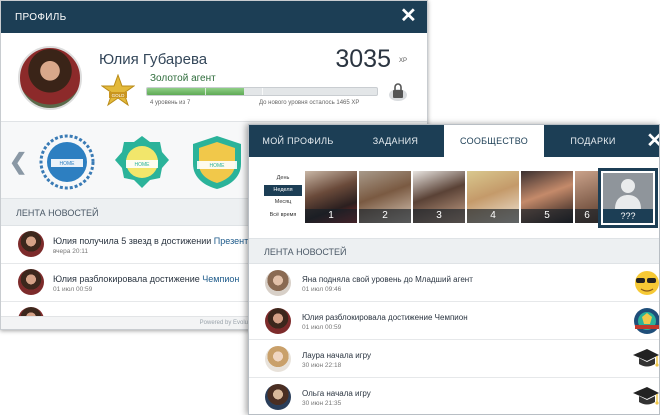 This screenshot has width=660, height=415. I want to click on tab-tasks: ЗАДАНИЯ, so click(395, 141).